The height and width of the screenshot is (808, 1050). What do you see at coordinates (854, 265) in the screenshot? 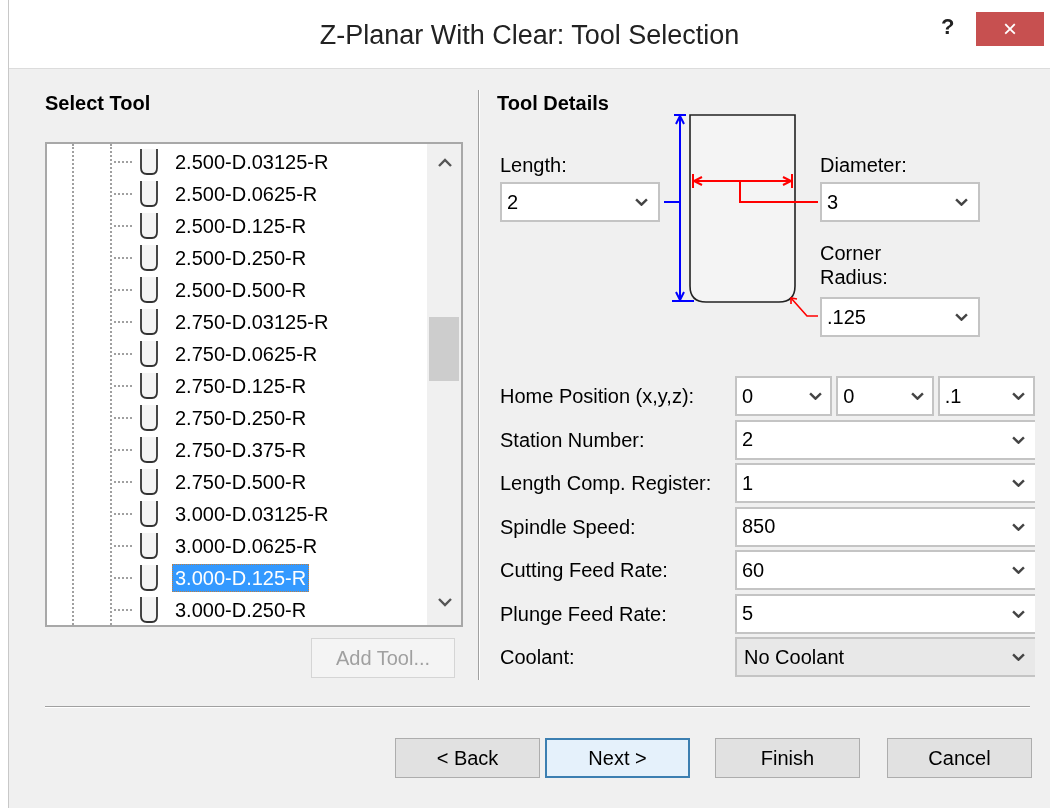
I see `field-label: Corner Radius:` at bounding box center [854, 265].